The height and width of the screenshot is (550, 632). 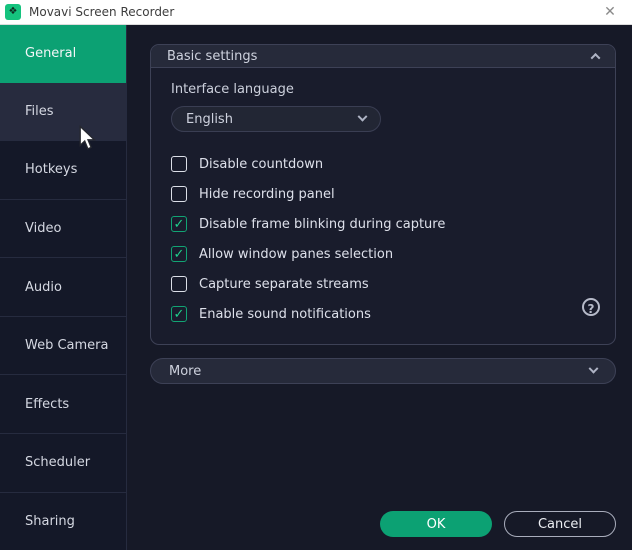 I want to click on more-section-header: More, so click(x=383, y=371).